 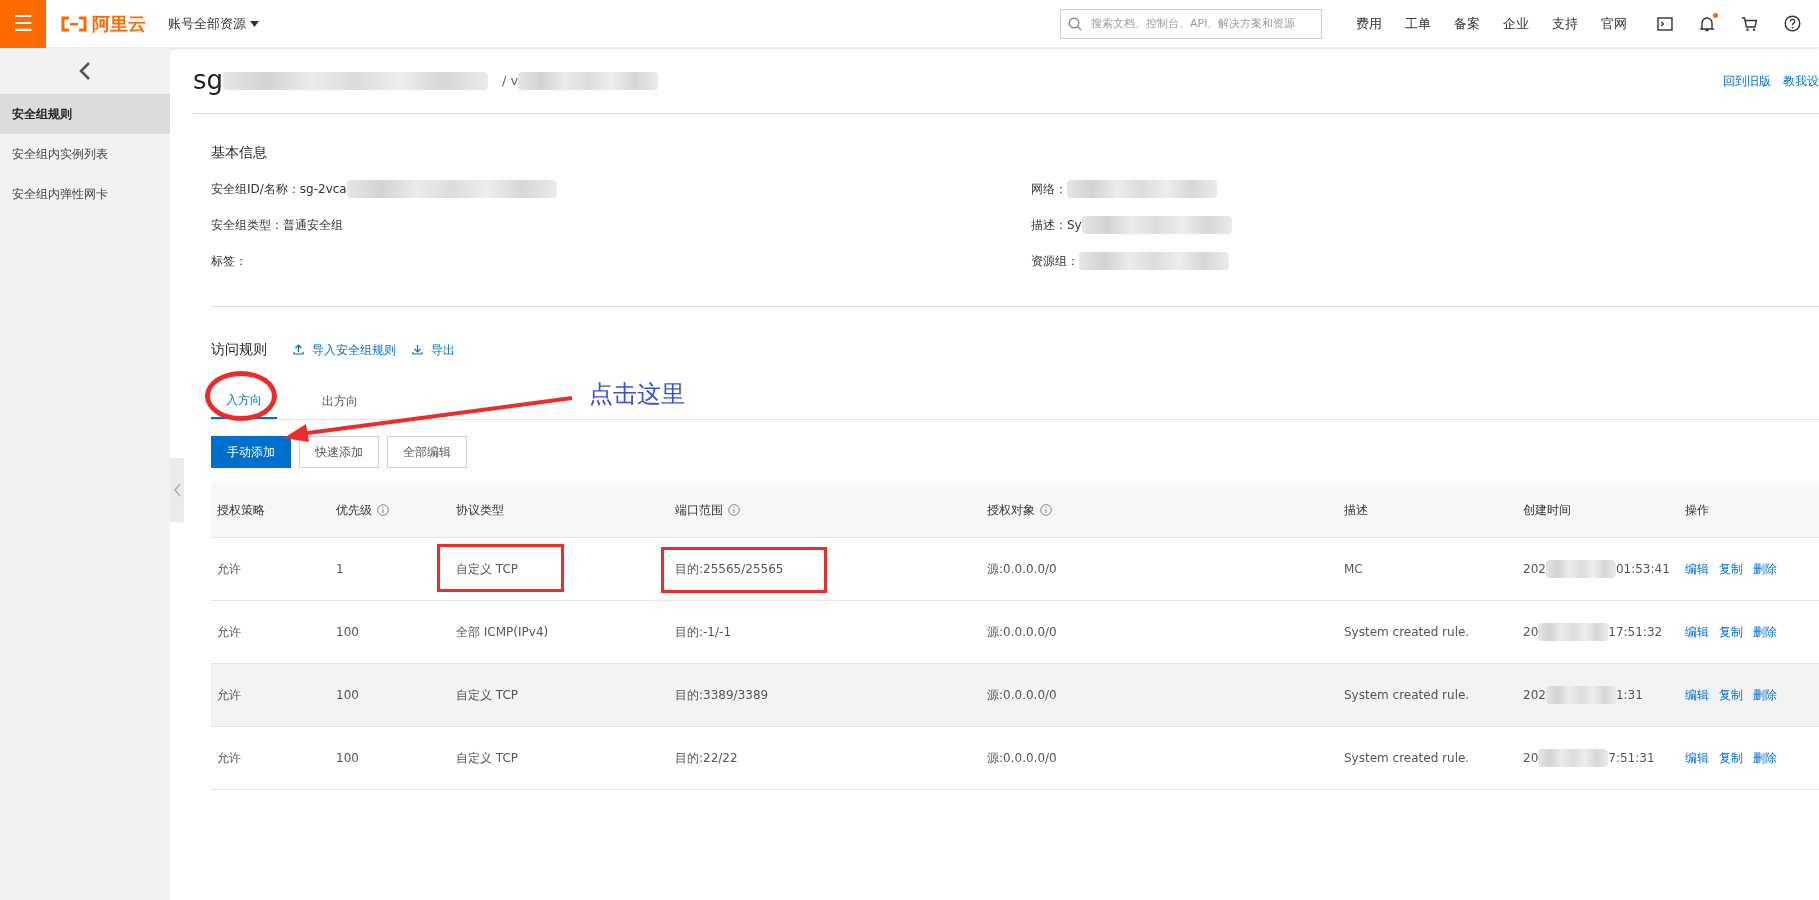 What do you see at coordinates (1747, 80) in the screenshot?
I see `header-link: 回到旧版` at bounding box center [1747, 80].